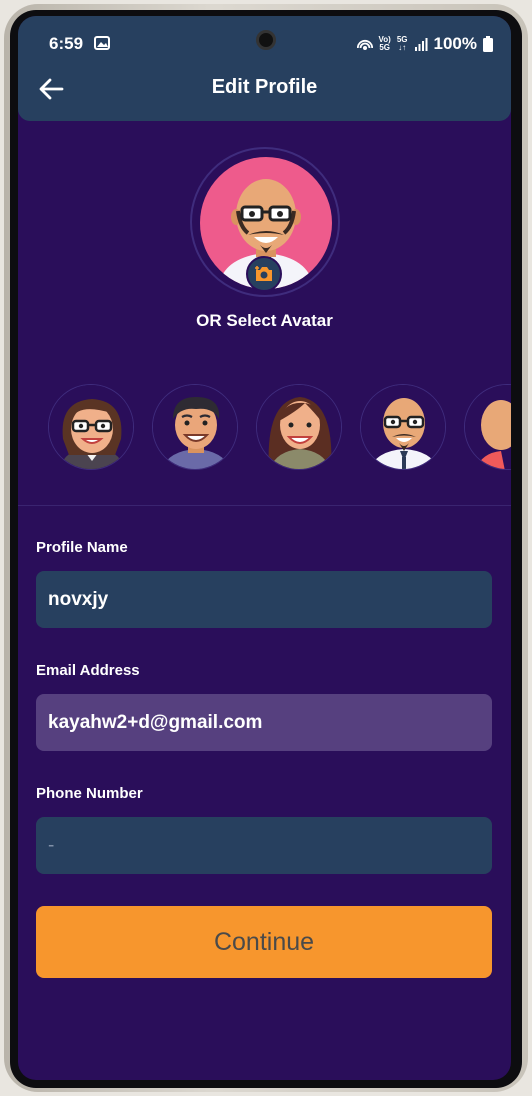  What do you see at coordinates (264, 320) in the screenshot?
I see `select-avatar-label: OR Select Avatar` at bounding box center [264, 320].